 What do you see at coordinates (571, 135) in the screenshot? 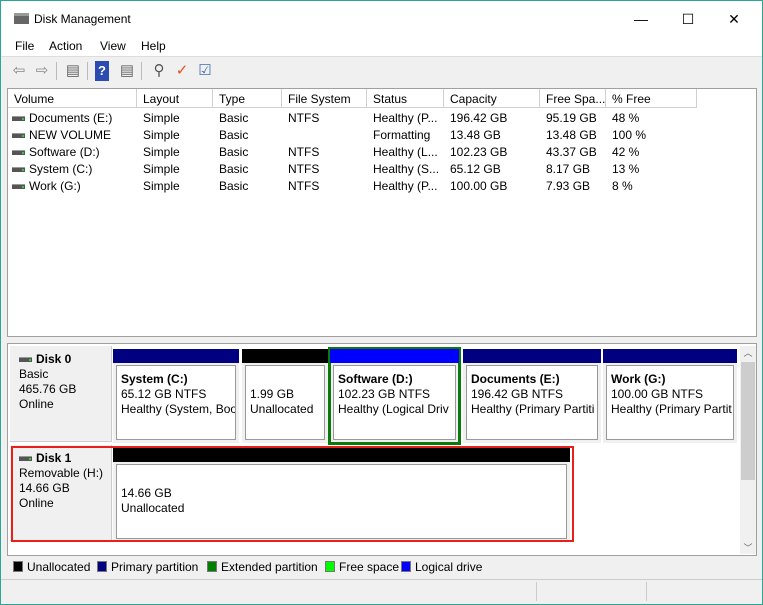
I see `cell-text: 13.48 GB` at bounding box center [571, 135].